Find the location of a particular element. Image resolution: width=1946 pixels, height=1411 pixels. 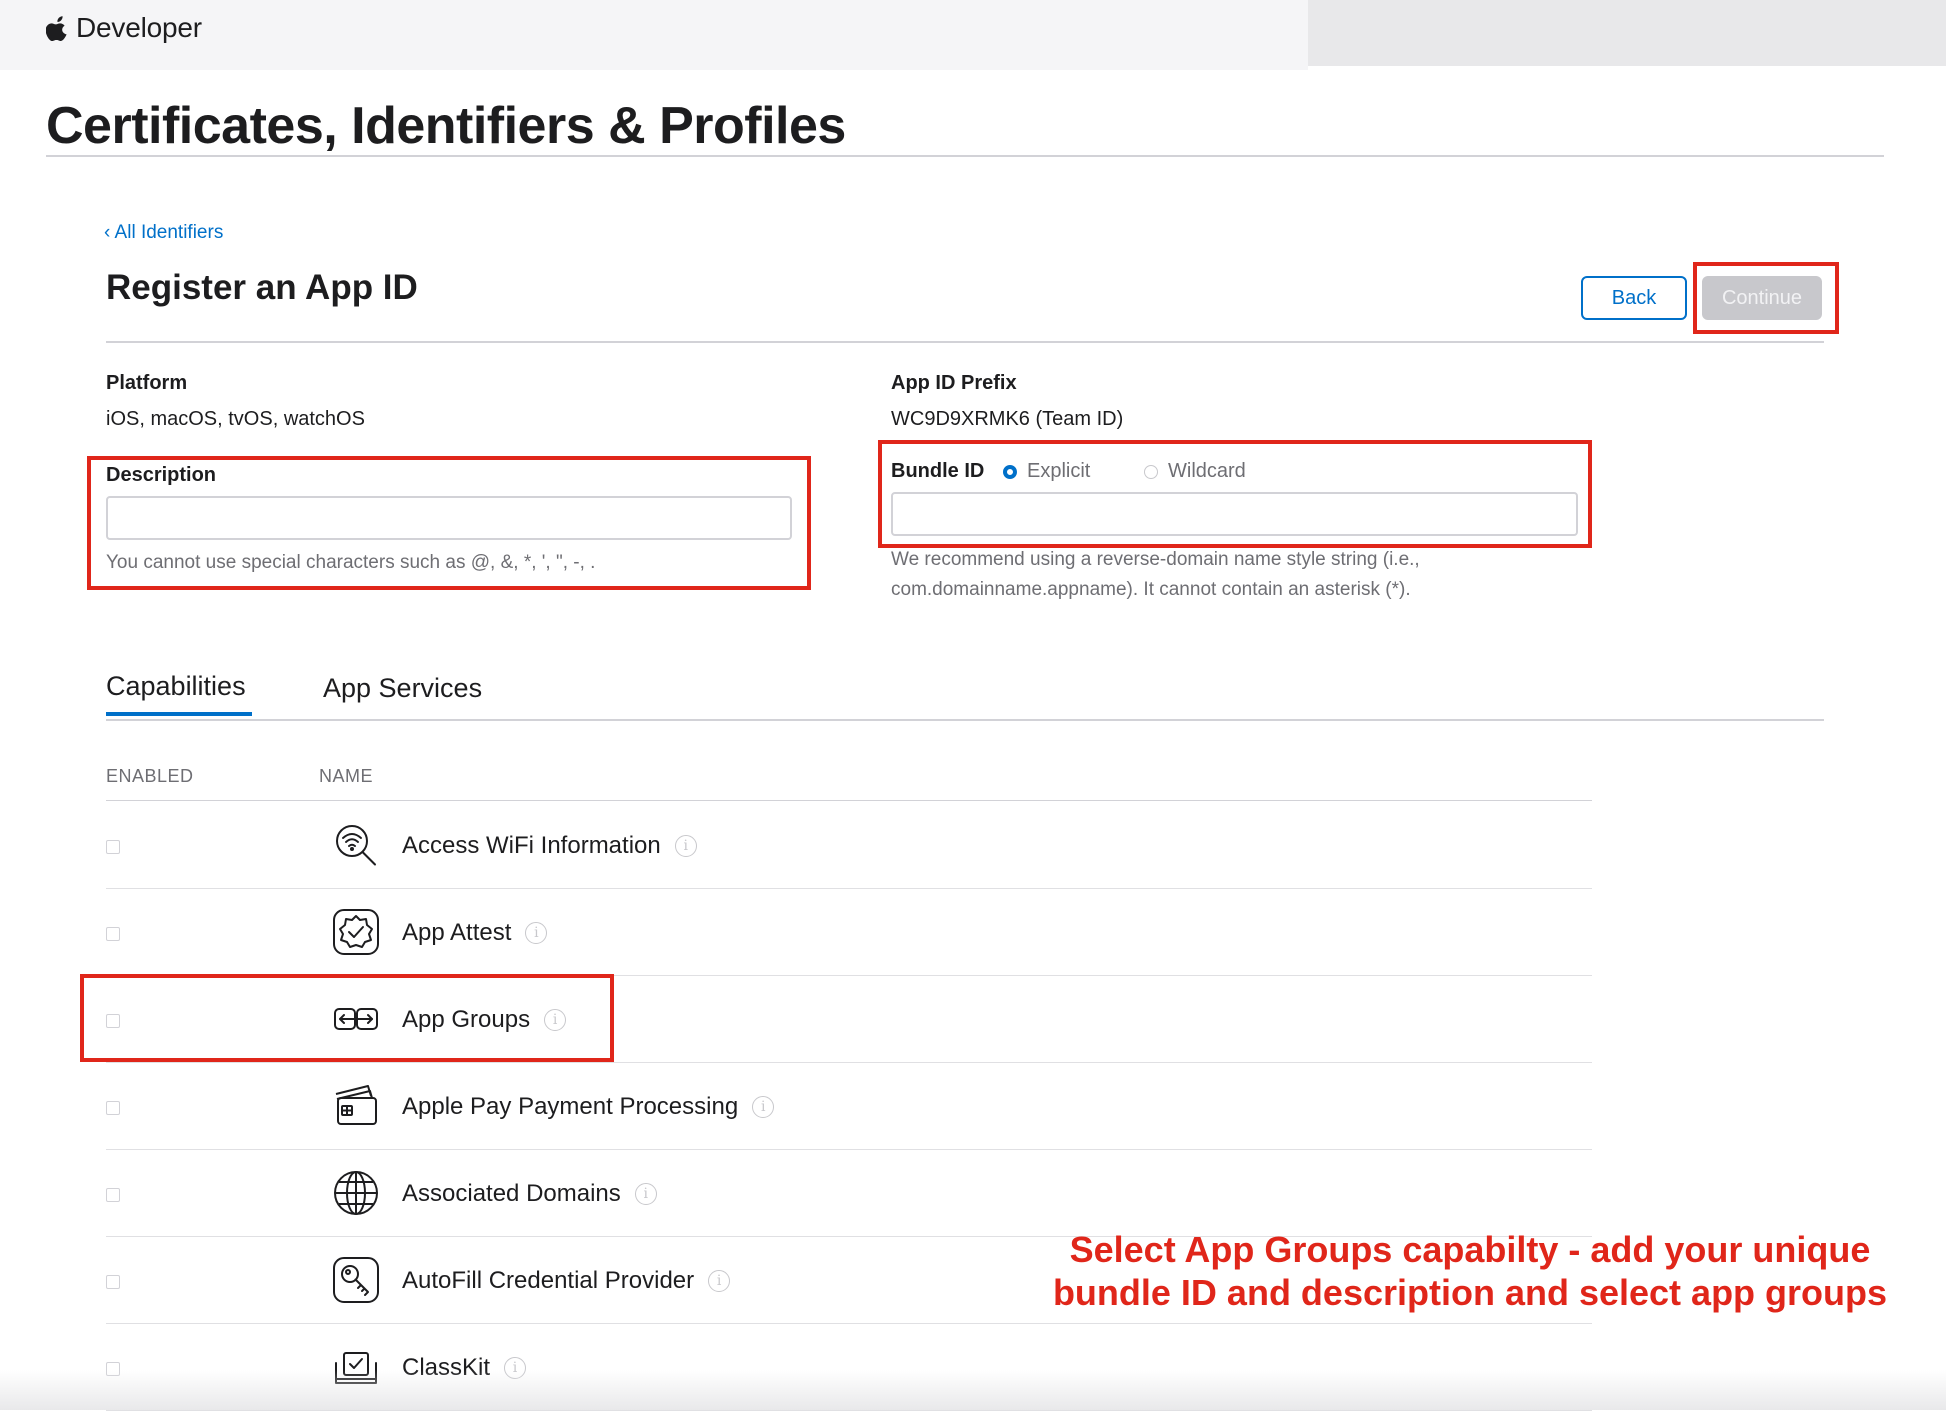

table-row: Access WiFi Information i is located at coordinates (849, 845).